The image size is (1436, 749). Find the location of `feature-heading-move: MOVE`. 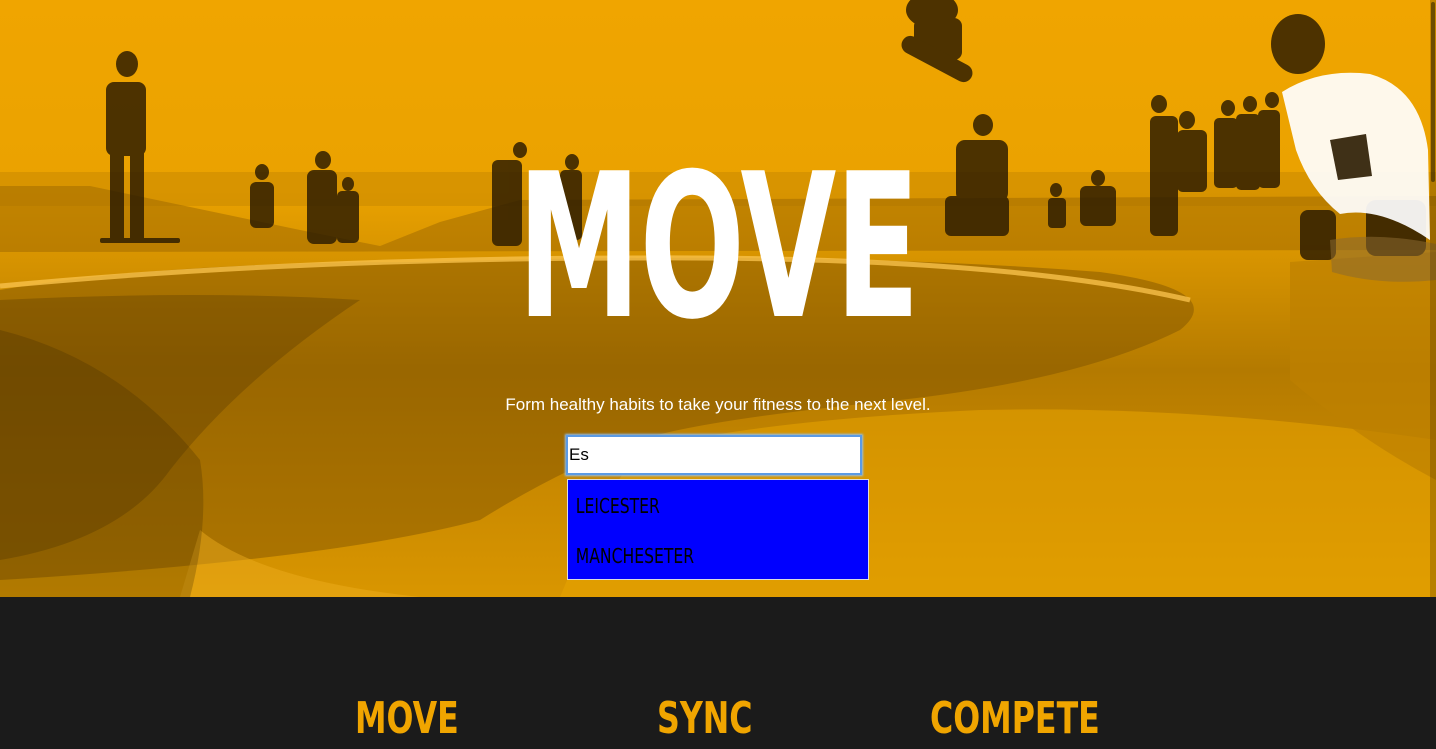

feature-heading-move: MOVE is located at coordinates (407, 718).